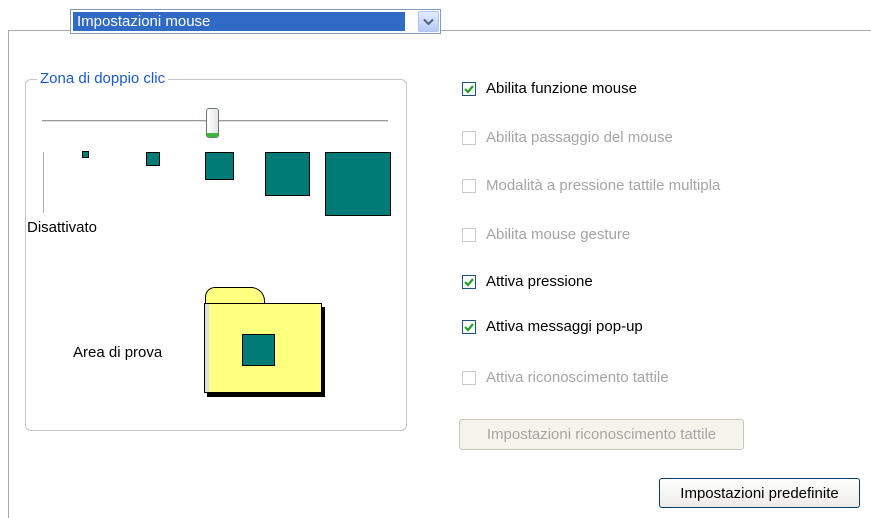  I want to click on option-popup-messages: Attiva messaggi pop-up, so click(552, 326).